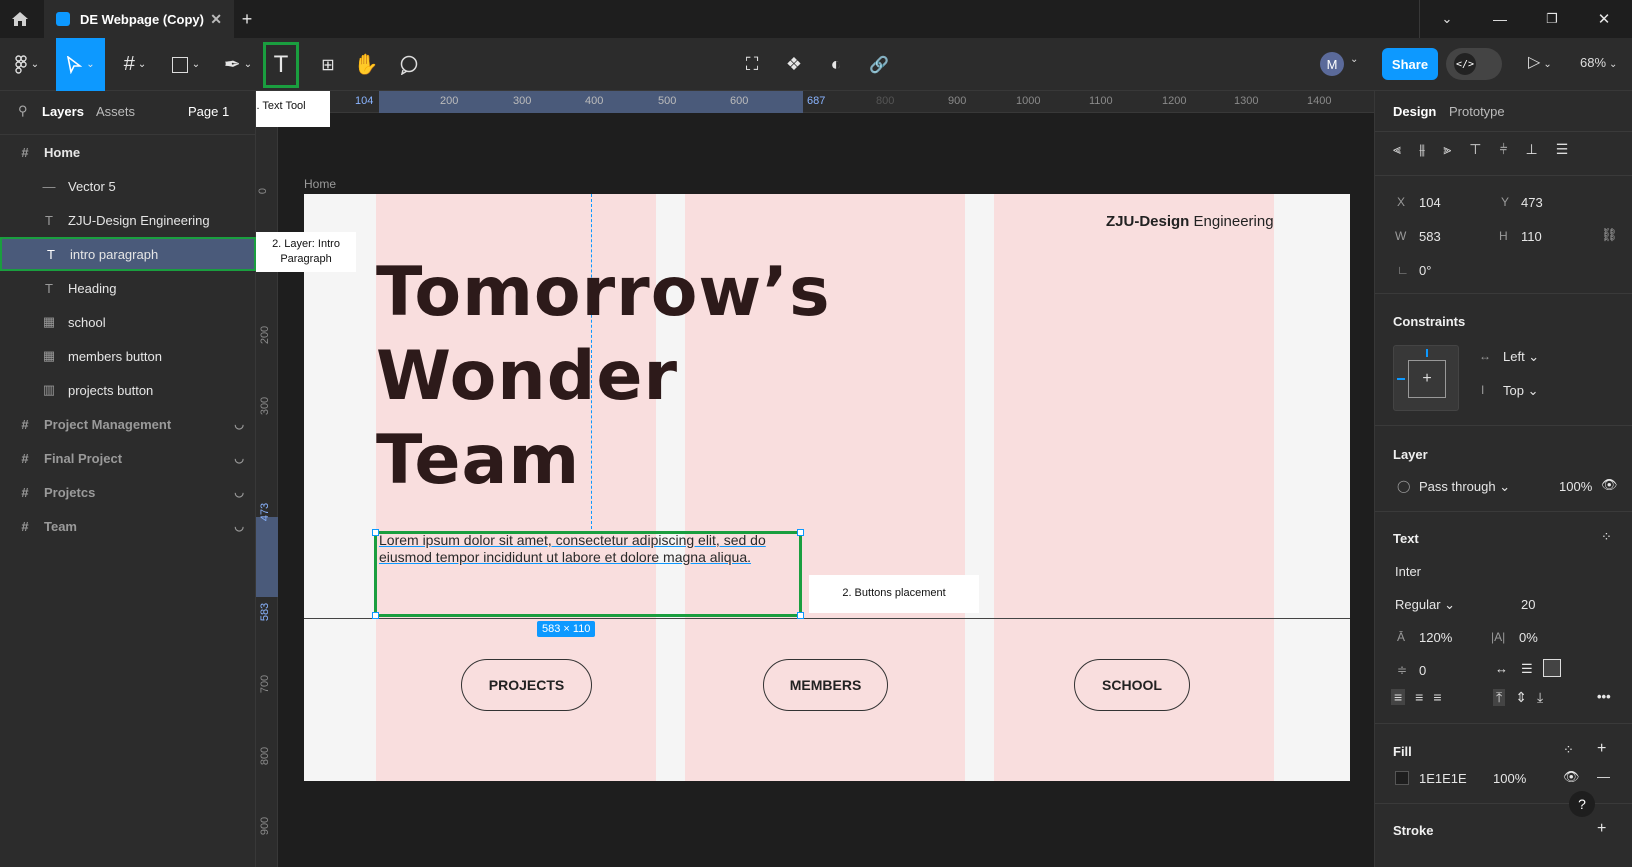 The height and width of the screenshot is (867, 1632). Describe the element at coordinates (128, 390) in the screenshot. I see `layer-projects-button: ▥ projects button` at that location.